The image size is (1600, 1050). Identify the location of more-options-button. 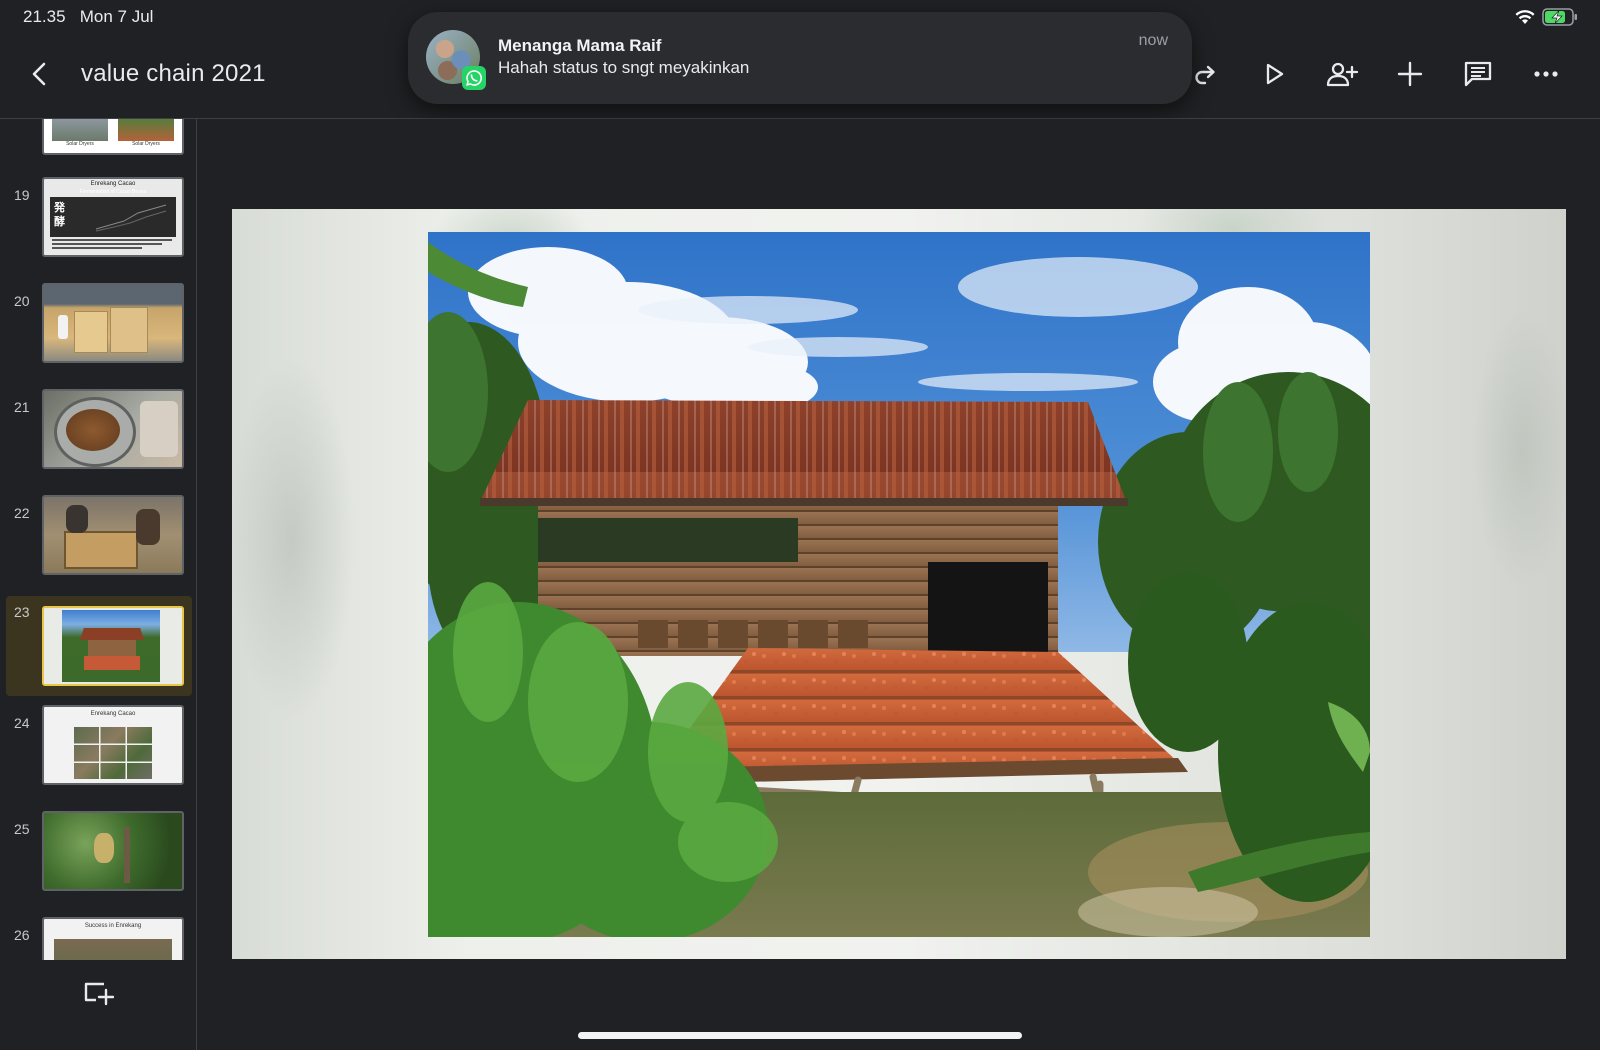
(1546, 74).